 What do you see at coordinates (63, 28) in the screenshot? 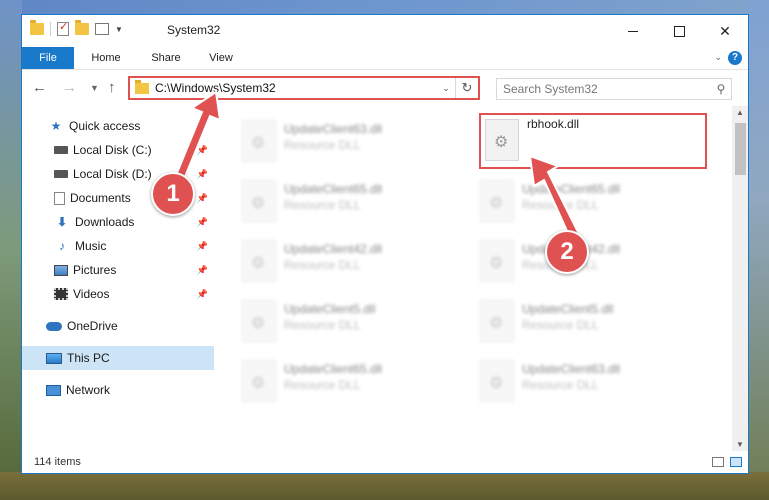
I see `properties-icon` at bounding box center [63, 28].